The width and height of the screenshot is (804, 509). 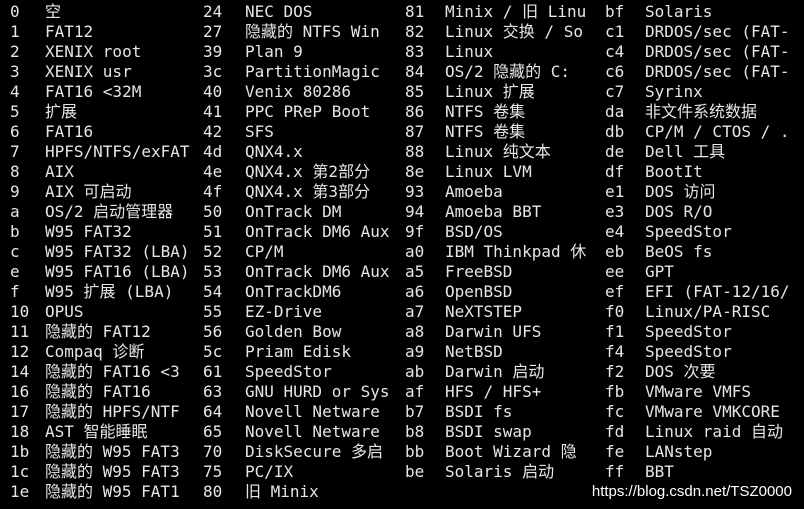 I want to click on partition-type-code: e3, so click(x=615, y=211).